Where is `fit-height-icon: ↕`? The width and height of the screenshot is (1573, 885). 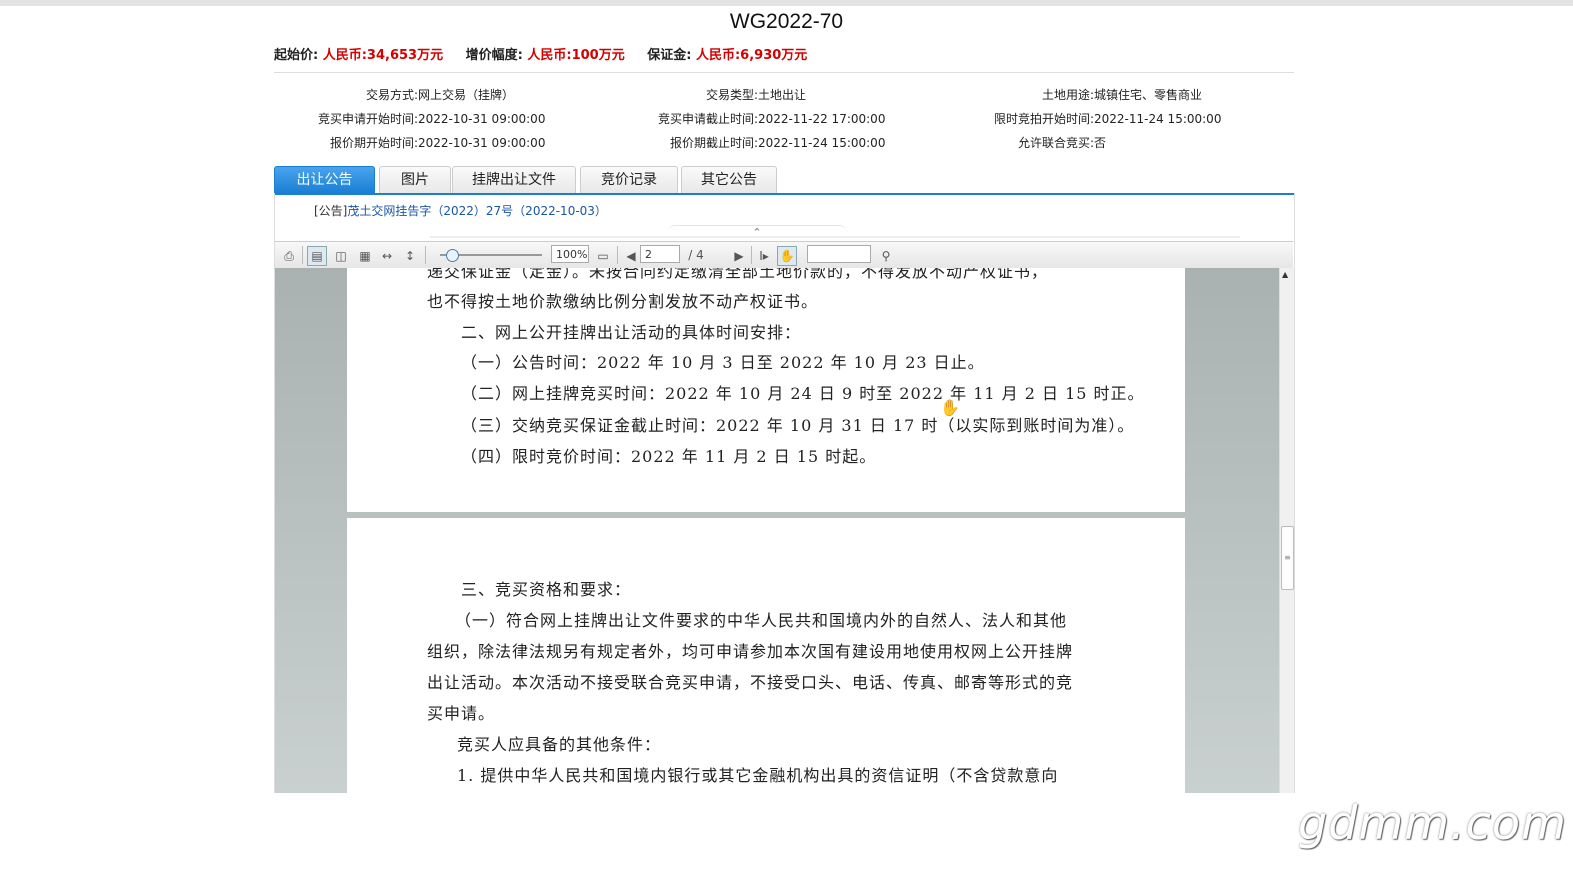
fit-height-icon: ↕ is located at coordinates (410, 256).